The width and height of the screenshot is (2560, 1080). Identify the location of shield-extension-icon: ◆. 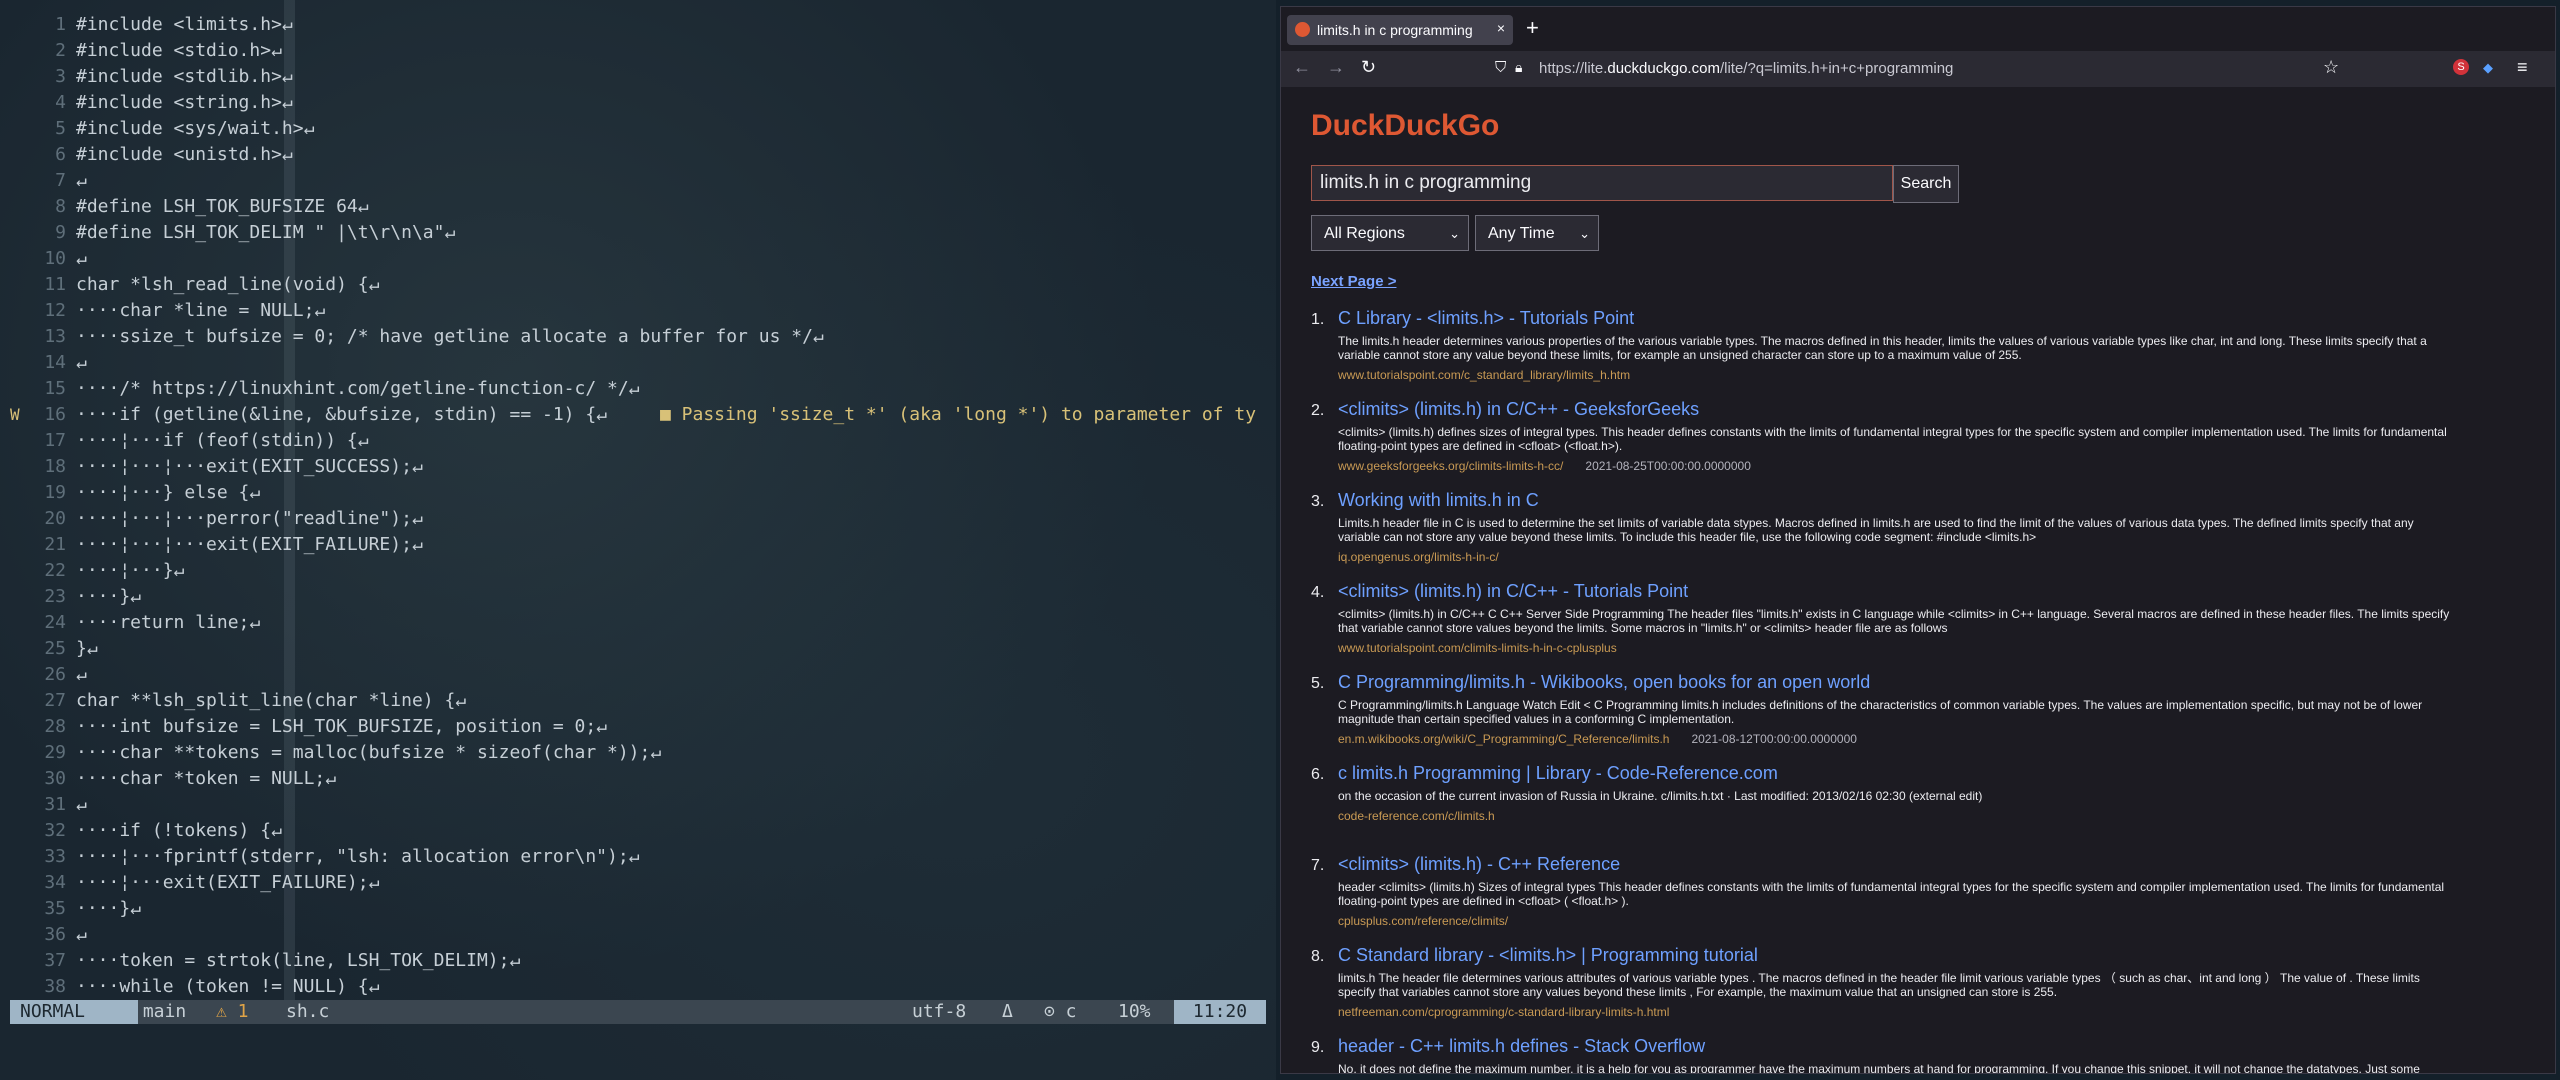
(2488, 68).